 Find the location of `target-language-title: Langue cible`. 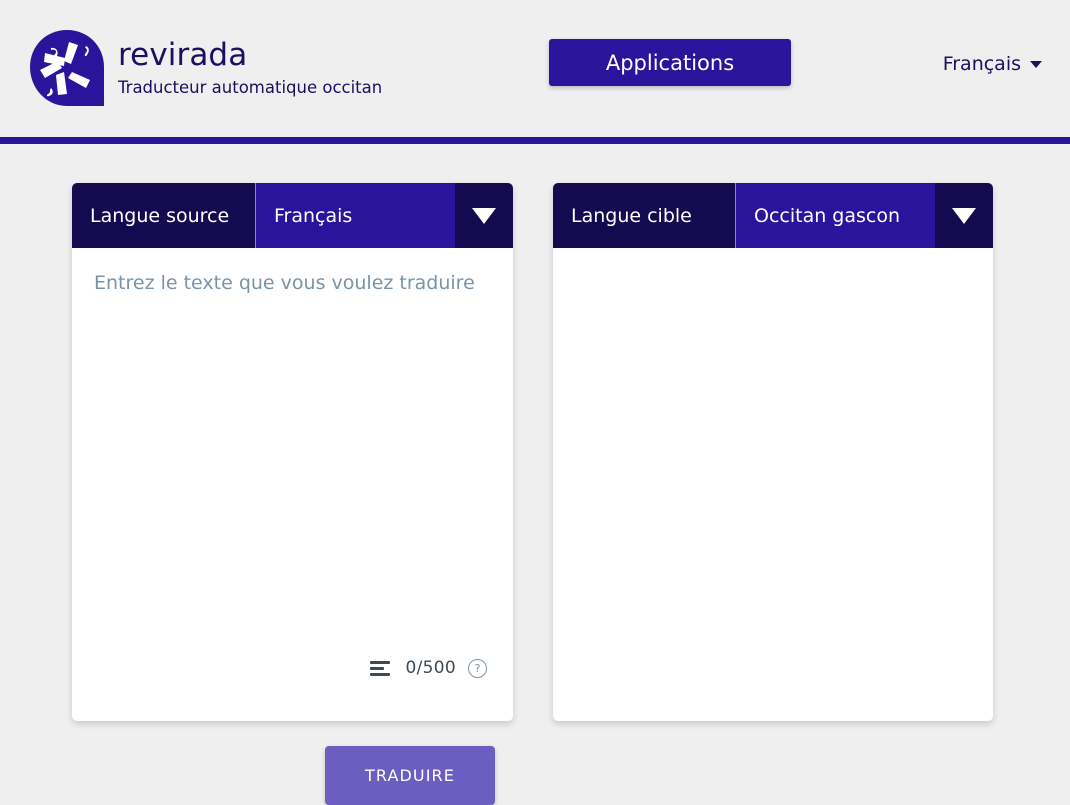

target-language-title: Langue cible is located at coordinates (644, 215).